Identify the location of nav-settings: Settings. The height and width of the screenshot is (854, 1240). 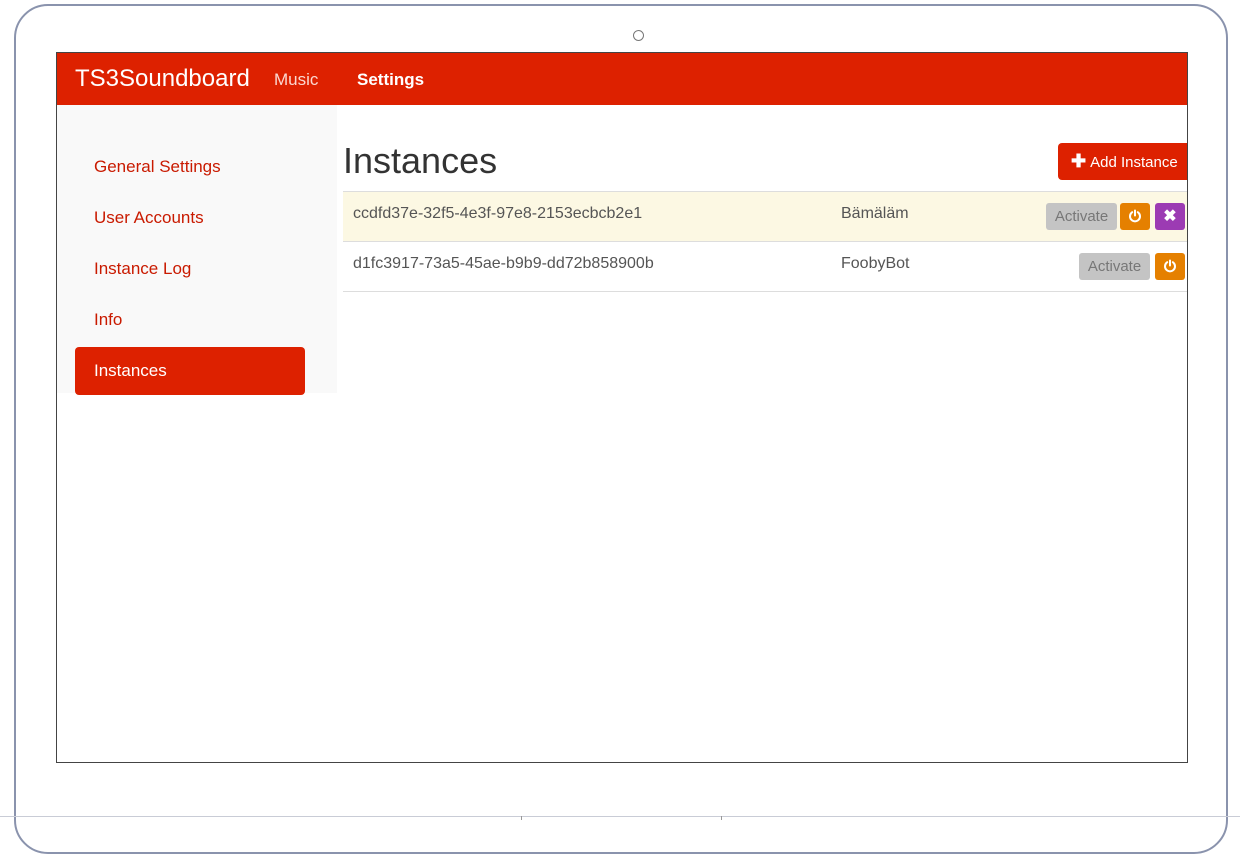
(390, 80).